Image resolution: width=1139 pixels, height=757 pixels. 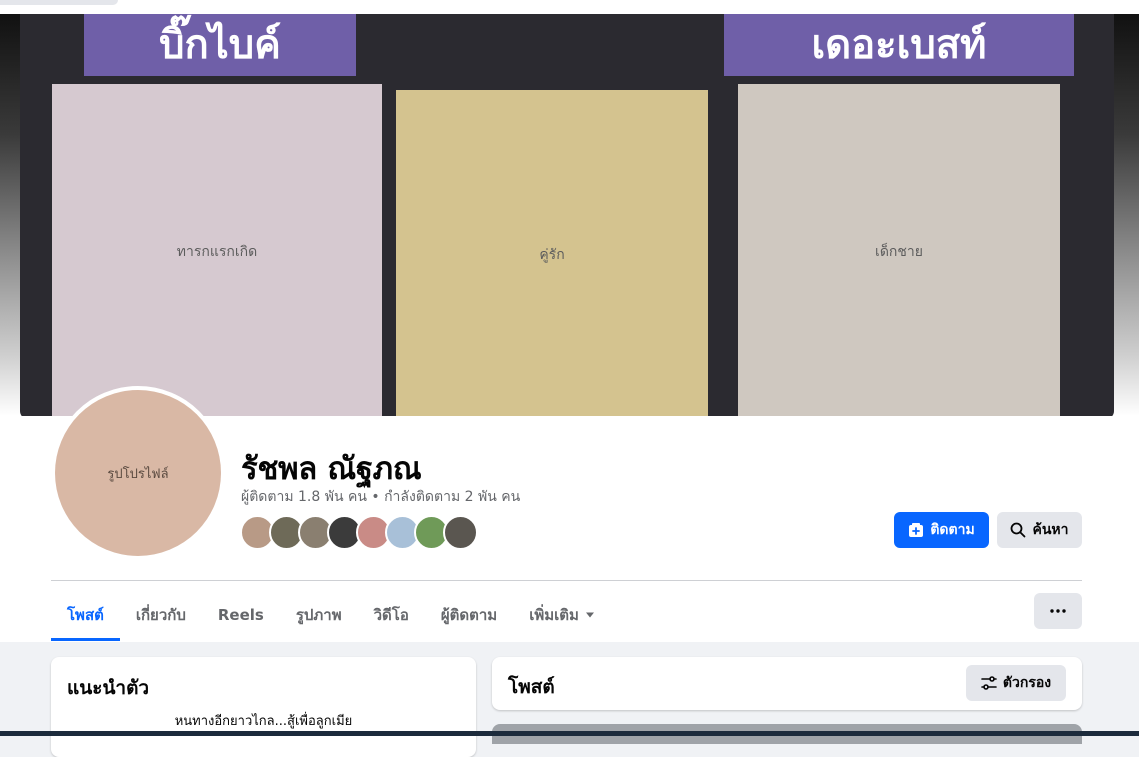 I want to click on tab-videos: วิดีโอ, so click(x=391, y=615).